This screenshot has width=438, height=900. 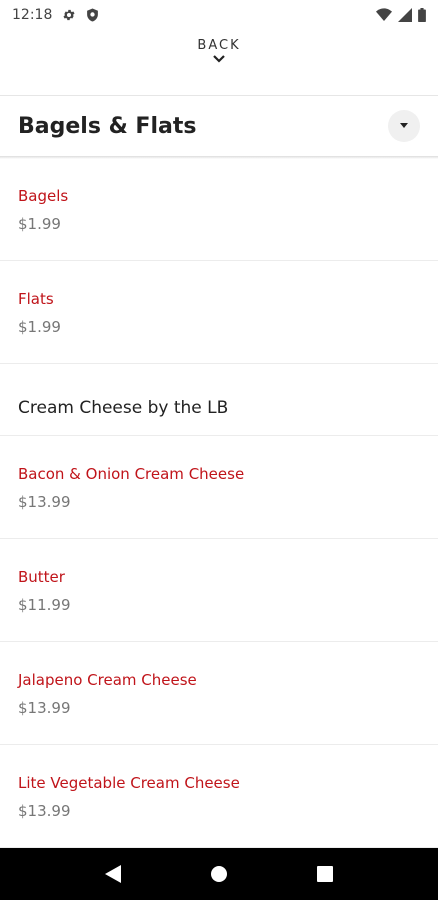 I want to click on item-name: Jalapeno Cream Cheese, so click(x=107, y=680).